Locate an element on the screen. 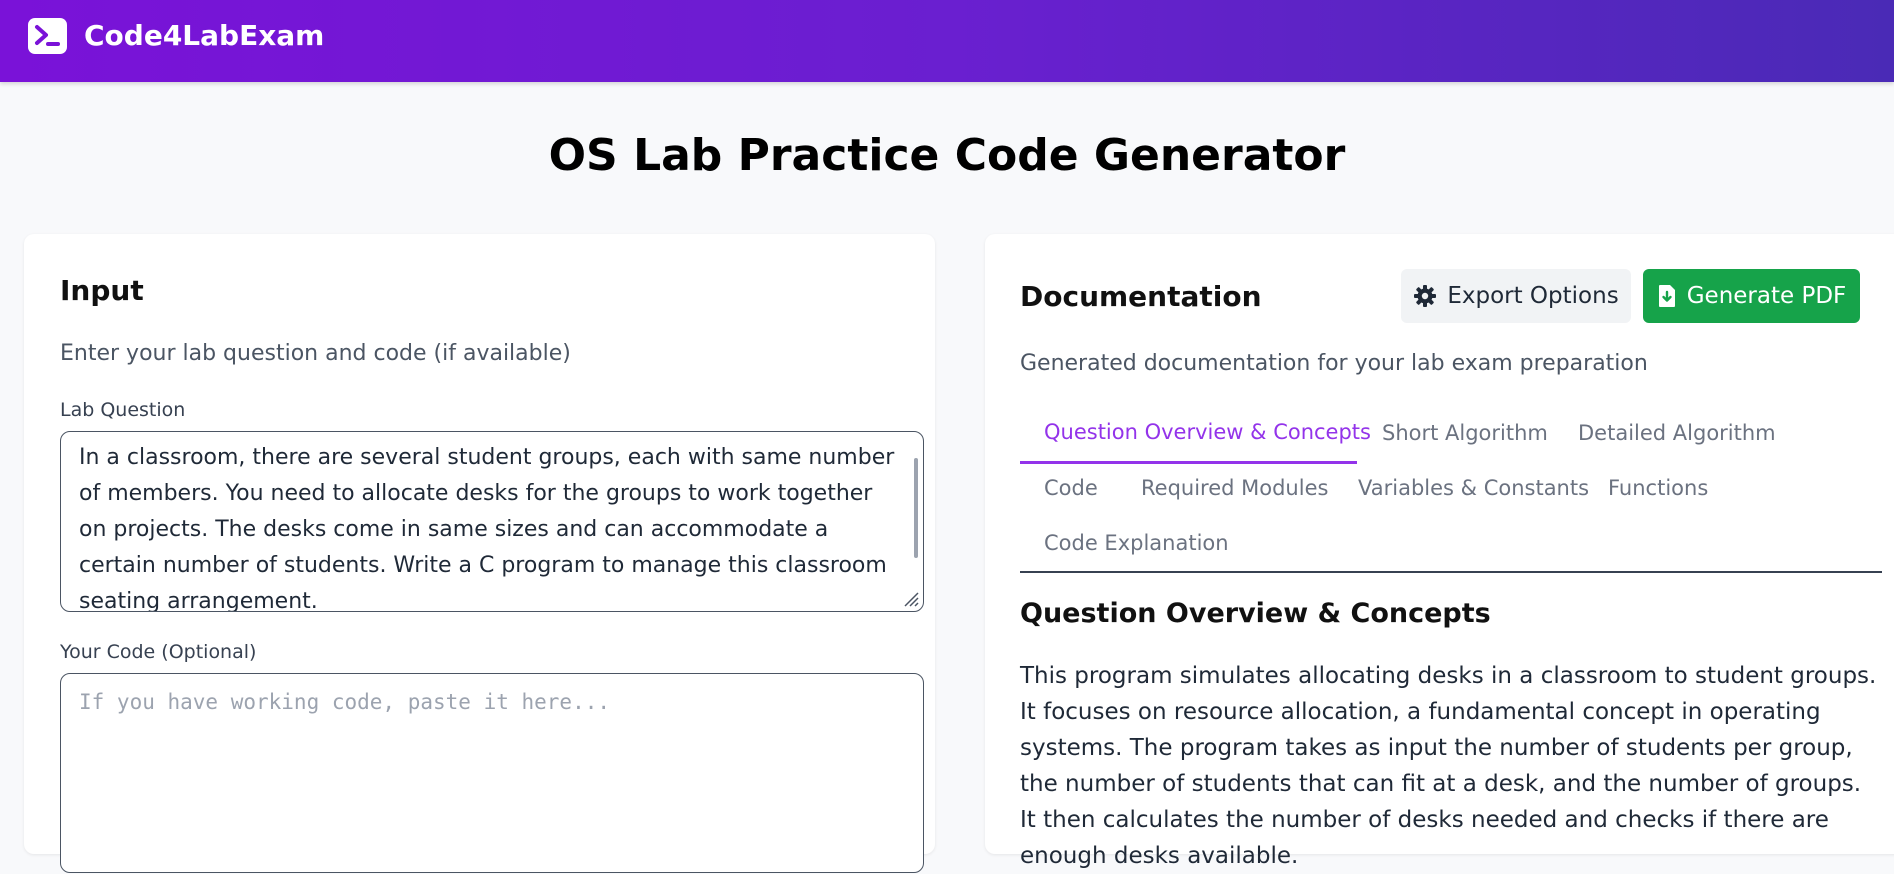 The width and height of the screenshot is (1894, 874). textarea-scrollbar is located at coordinates (916, 508).